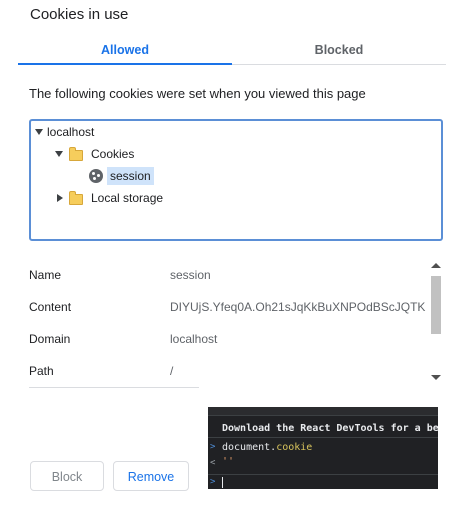  I want to click on tab-bar: Allowed Blocked, so click(232, 51).